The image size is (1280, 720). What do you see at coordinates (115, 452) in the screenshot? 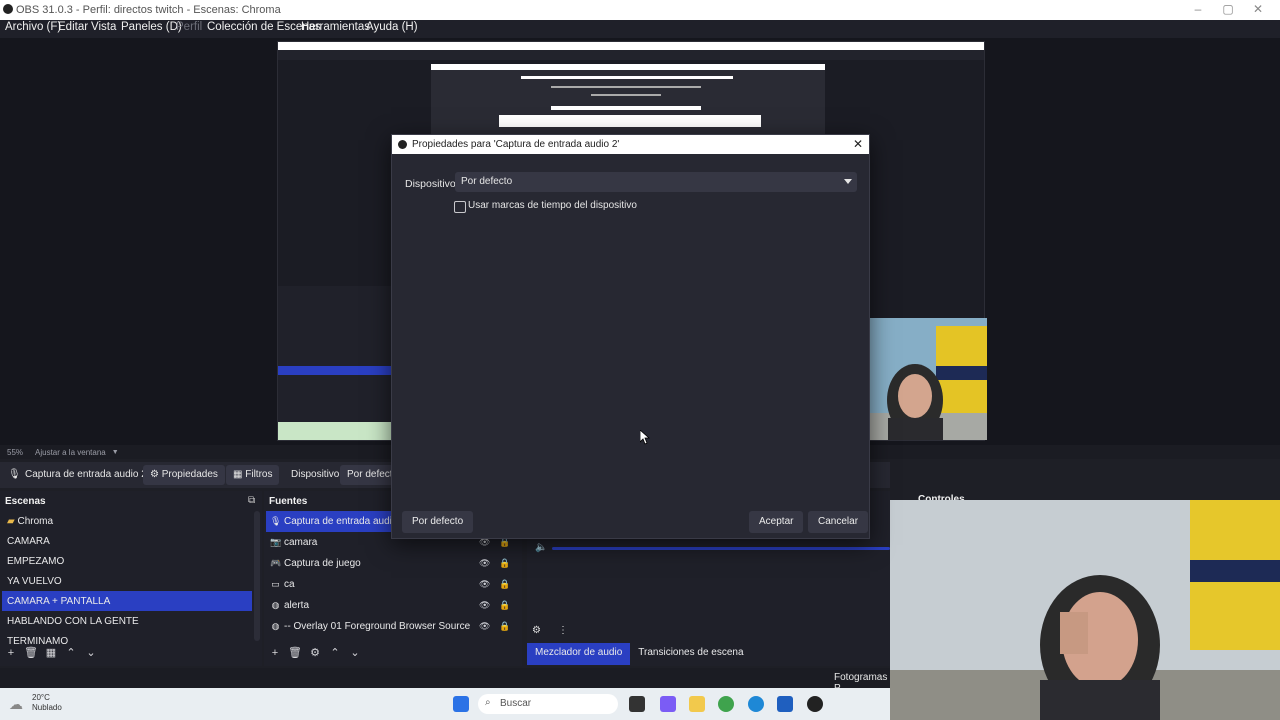
I see `chevron-down-icon: ▼` at bounding box center [115, 452].